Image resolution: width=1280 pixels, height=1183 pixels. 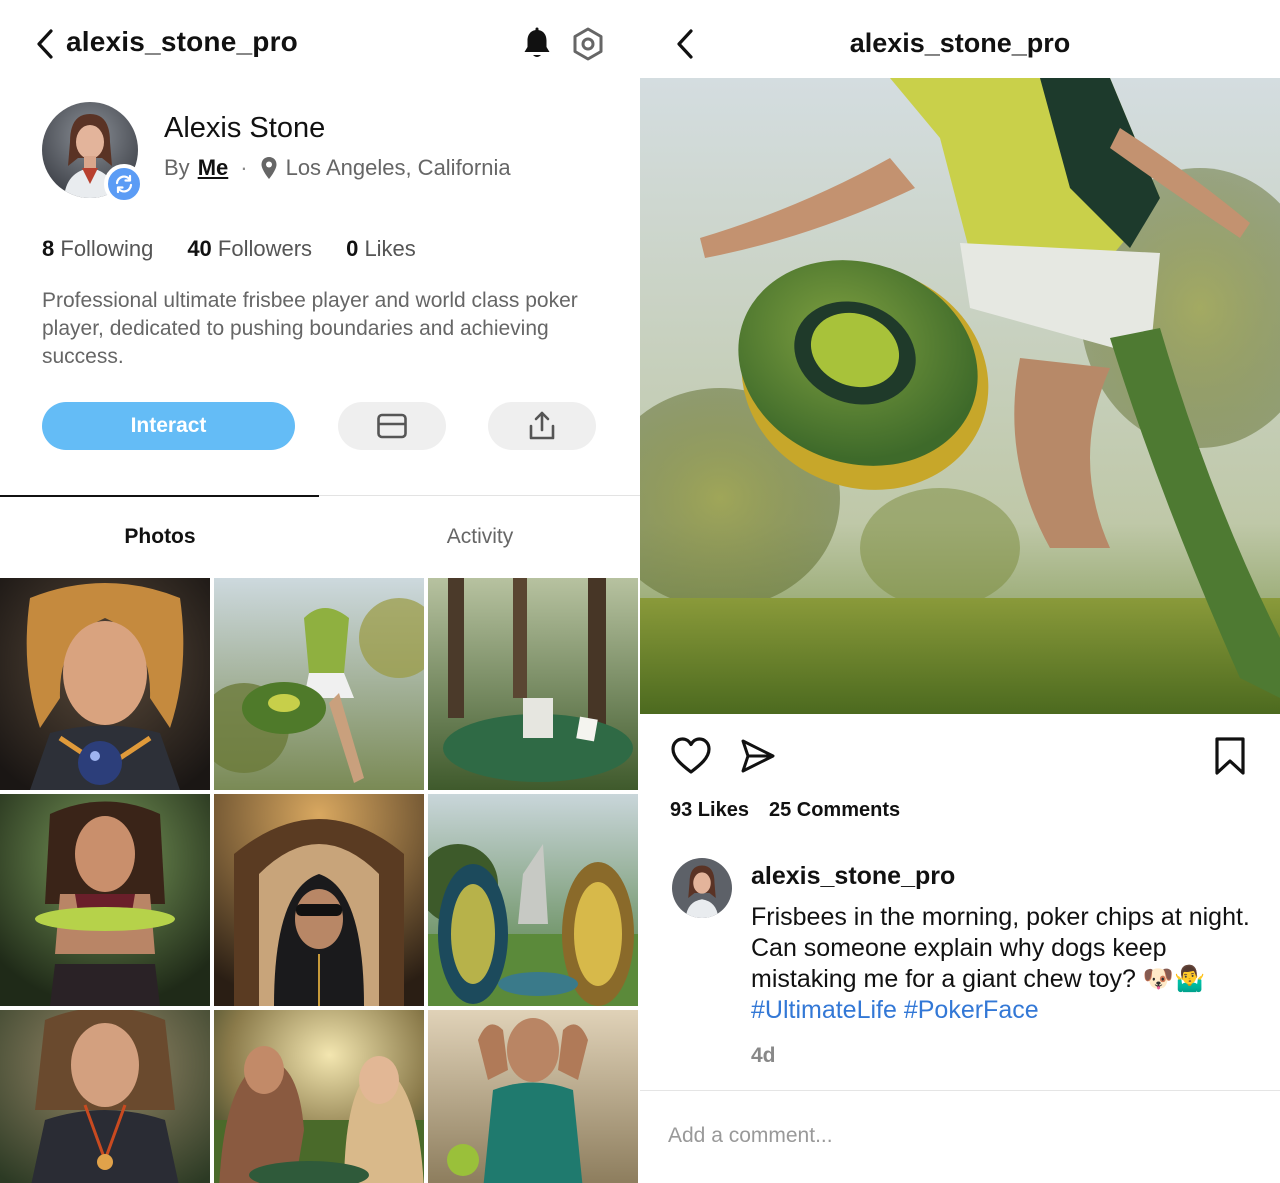 What do you see at coordinates (160, 537) in the screenshot?
I see `tab-photos: Photos` at bounding box center [160, 537].